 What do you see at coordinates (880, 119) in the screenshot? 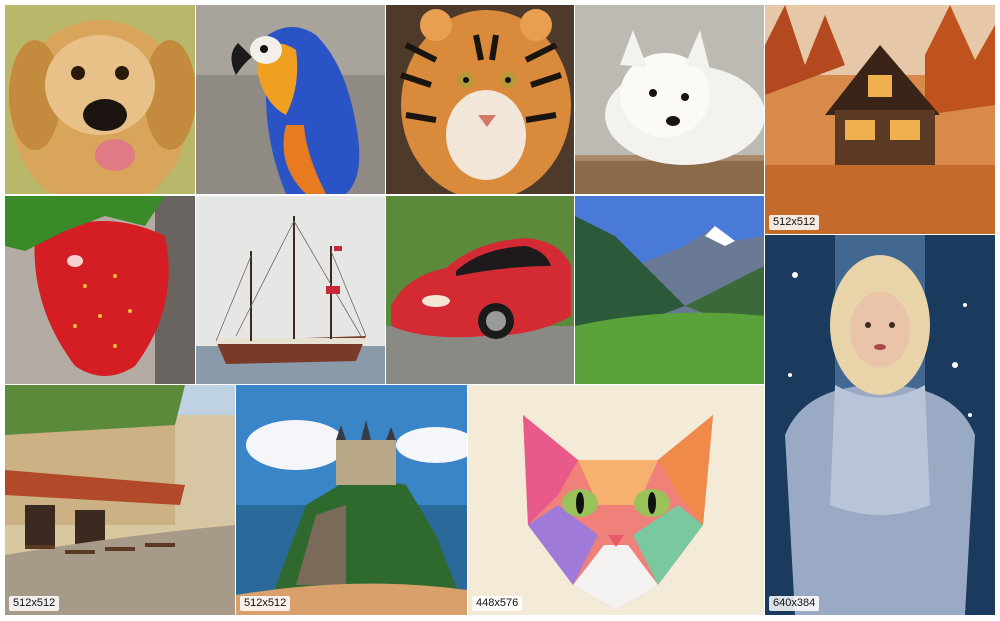
I see `autumn-cabin-image: 512x512` at bounding box center [880, 119].